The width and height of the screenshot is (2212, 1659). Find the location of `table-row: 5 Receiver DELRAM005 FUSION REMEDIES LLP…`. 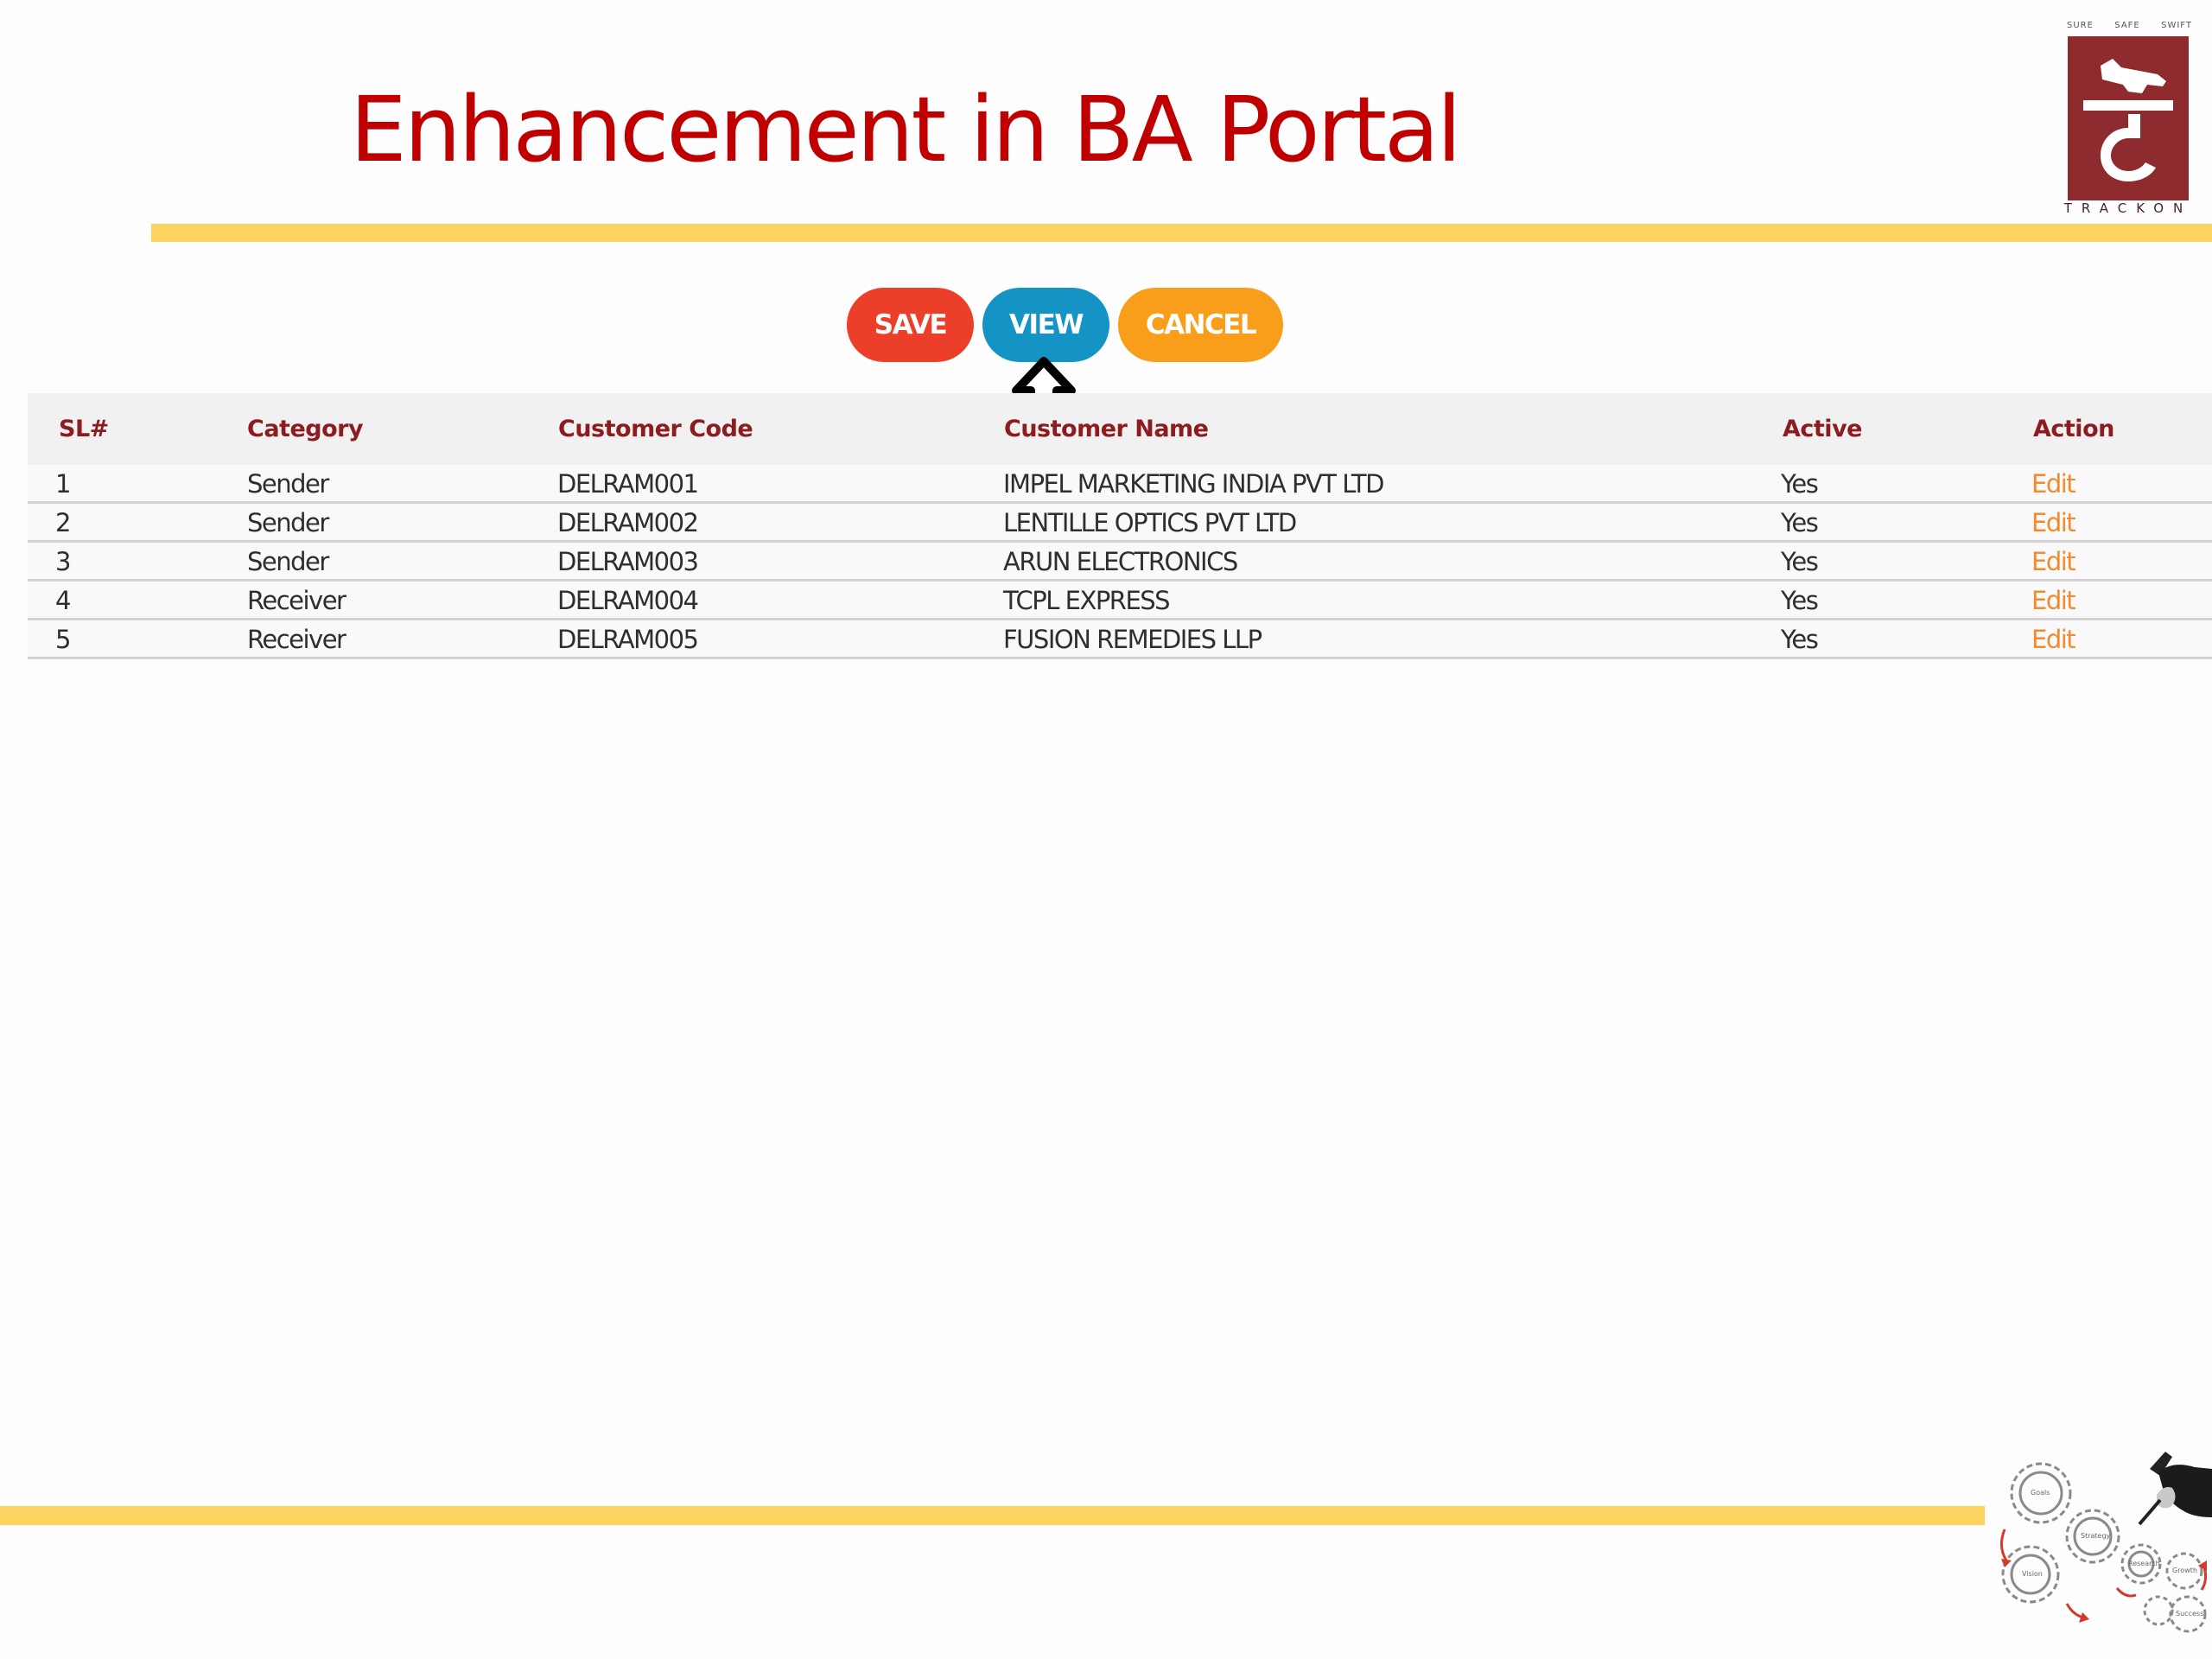

table-row: 5 Receiver DELRAM005 FUSION REMEDIES LLP… is located at coordinates (1120, 639).